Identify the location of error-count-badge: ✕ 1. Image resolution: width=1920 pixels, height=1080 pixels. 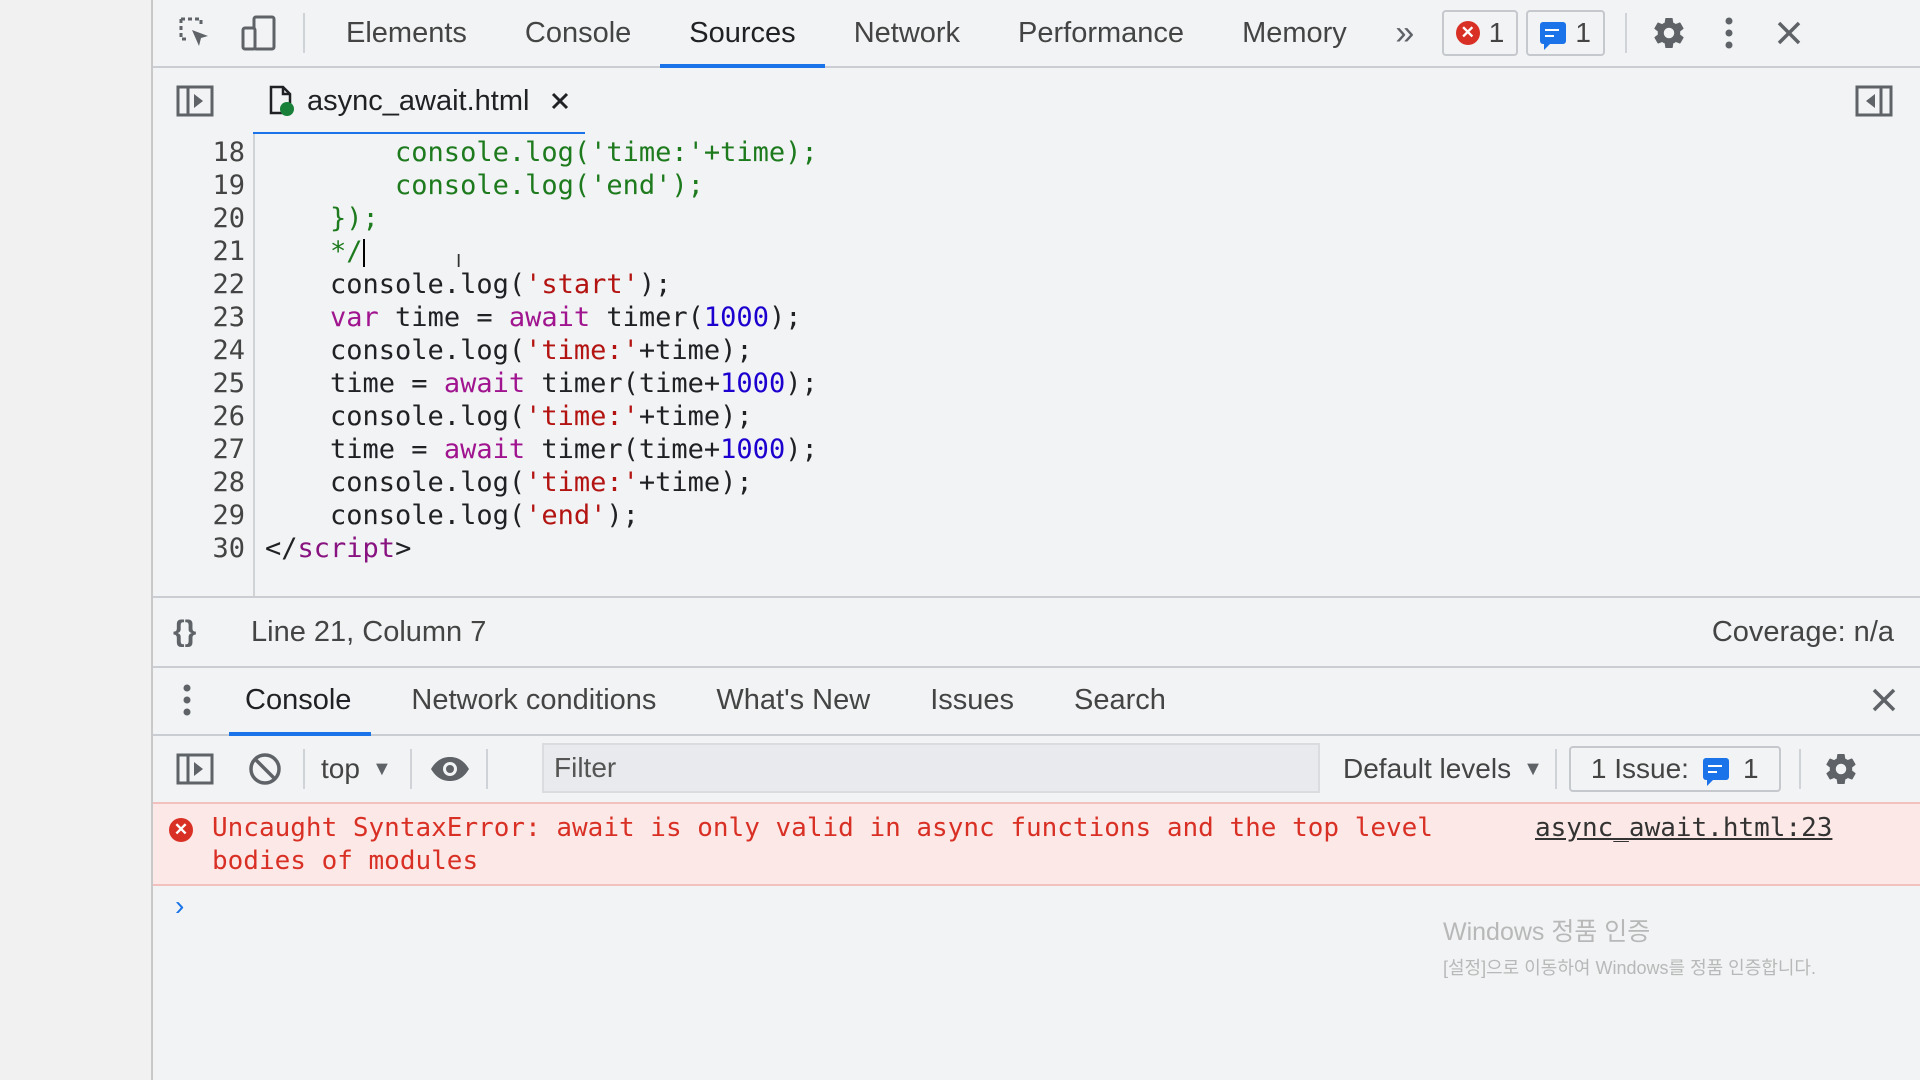
(1480, 33).